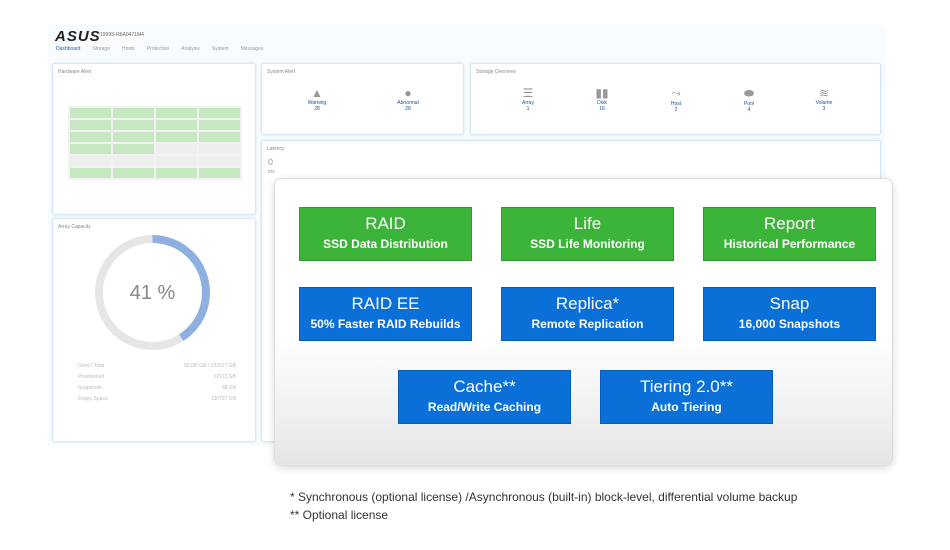 This screenshot has width=950, height=550. I want to click on host-stat: ⤳ Host 2, so click(676, 99).